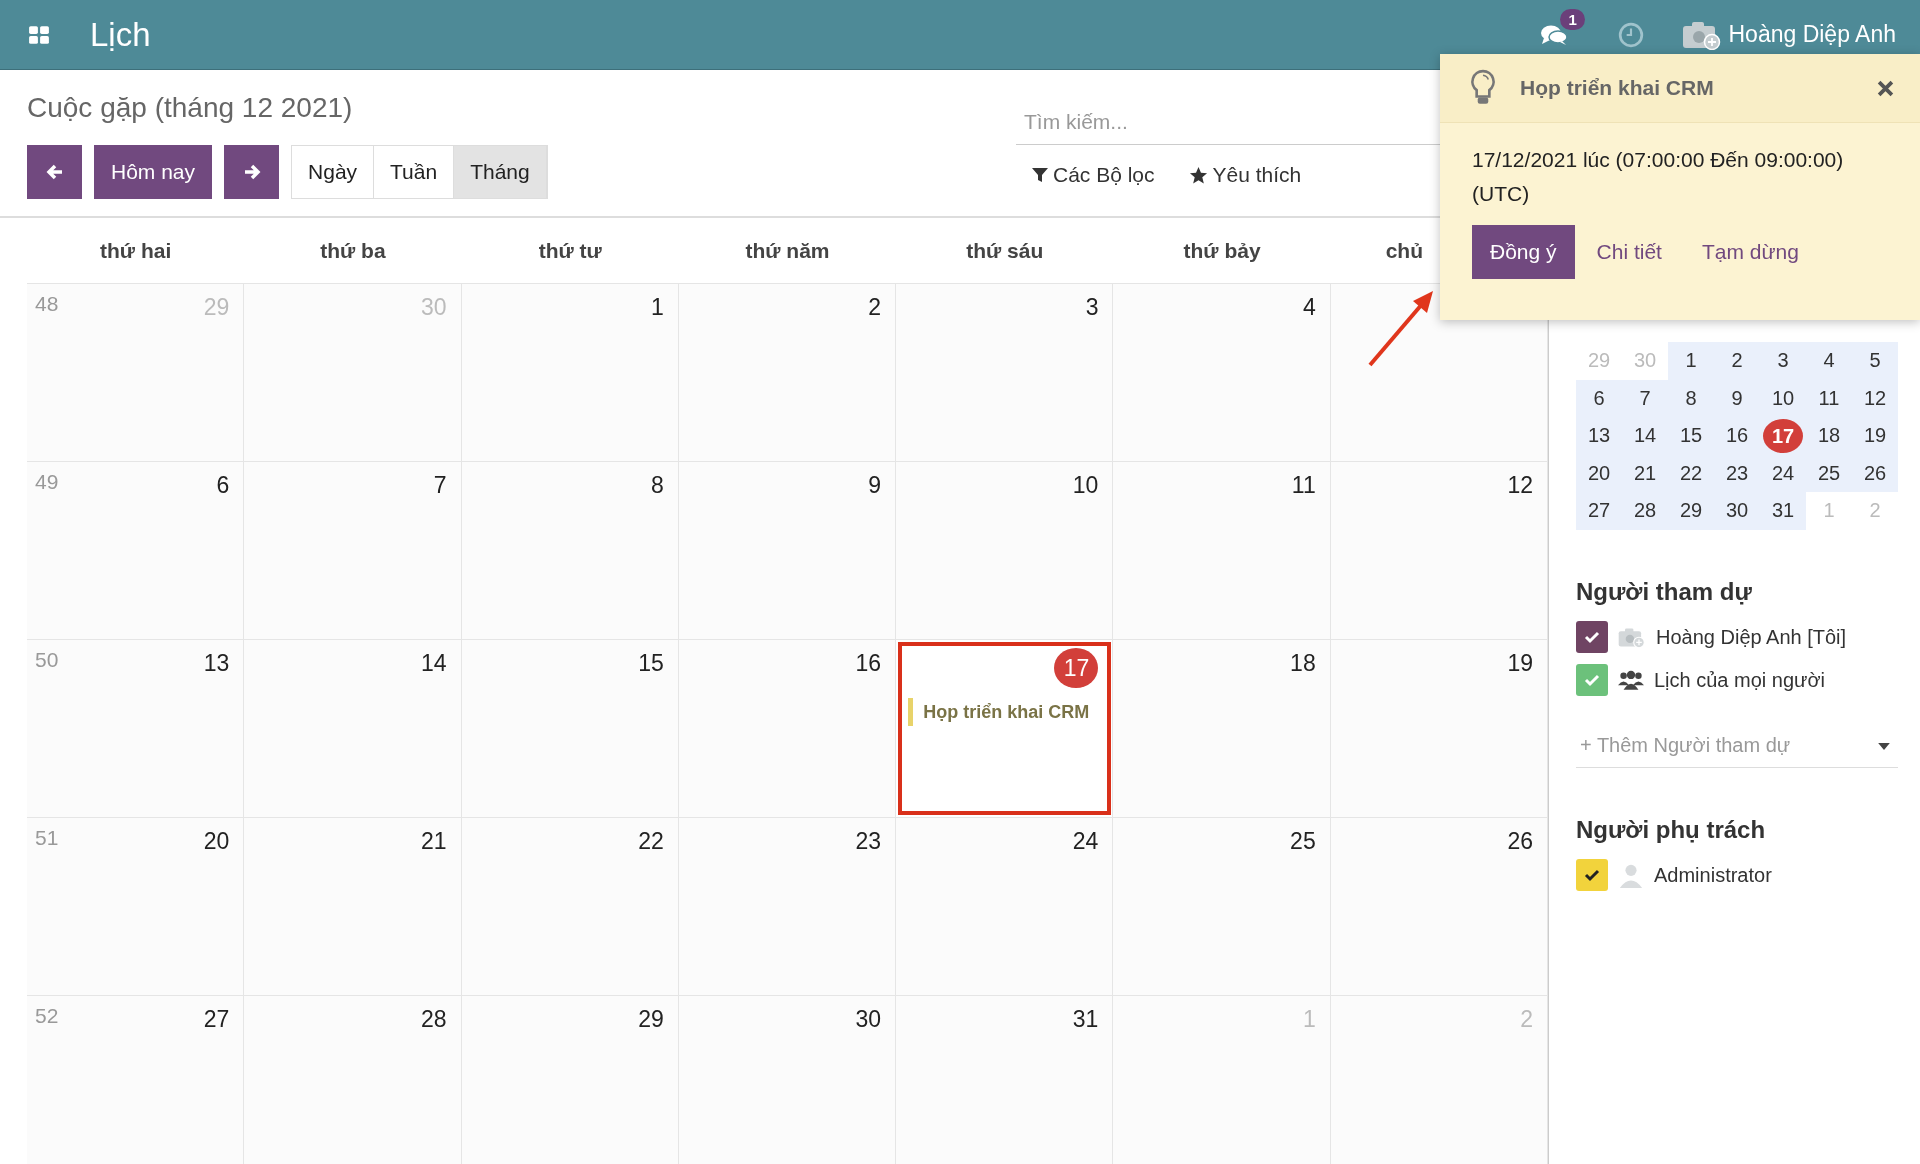  What do you see at coordinates (39, 34) in the screenshot?
I see `apps-menu-icon` at bounding box center [39, 34].